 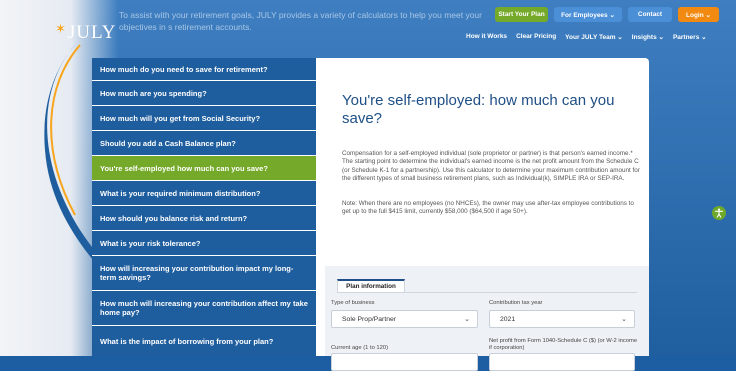 What do you see at coordinates (369, 319) in the screenshot?
I see `business-type-value: Sole Prop/Partner` at bounding box center [369, 319].